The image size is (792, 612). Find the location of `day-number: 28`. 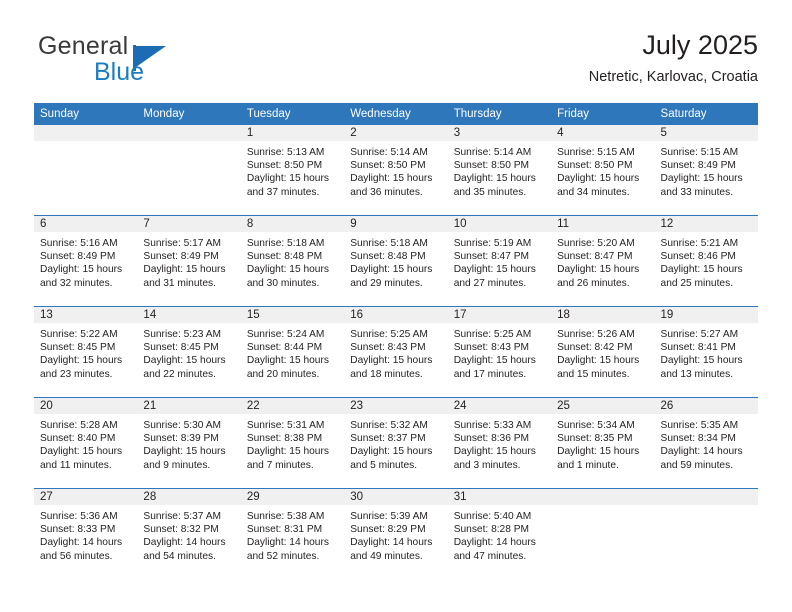

day-number: 28 is located at coordinates (189, 497).